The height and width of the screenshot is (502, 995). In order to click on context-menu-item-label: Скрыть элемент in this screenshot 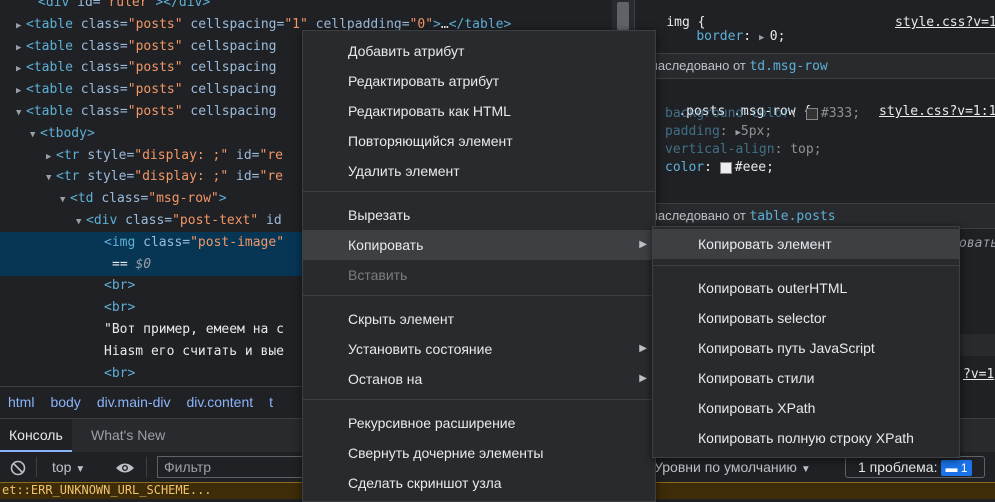, I will do `click(401, 319)`.